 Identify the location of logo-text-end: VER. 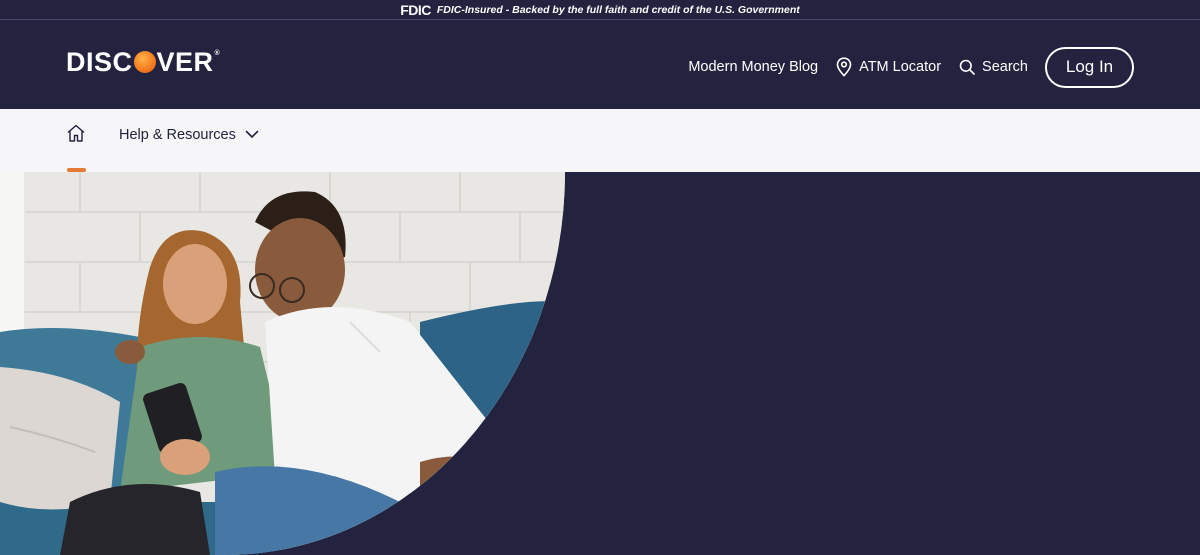
(185, 61).